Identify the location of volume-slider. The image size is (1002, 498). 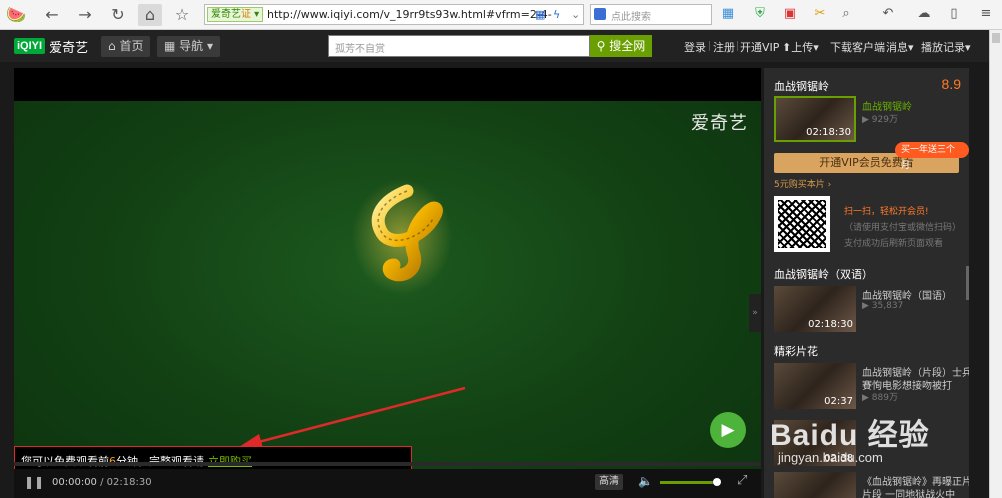
(690, 482).